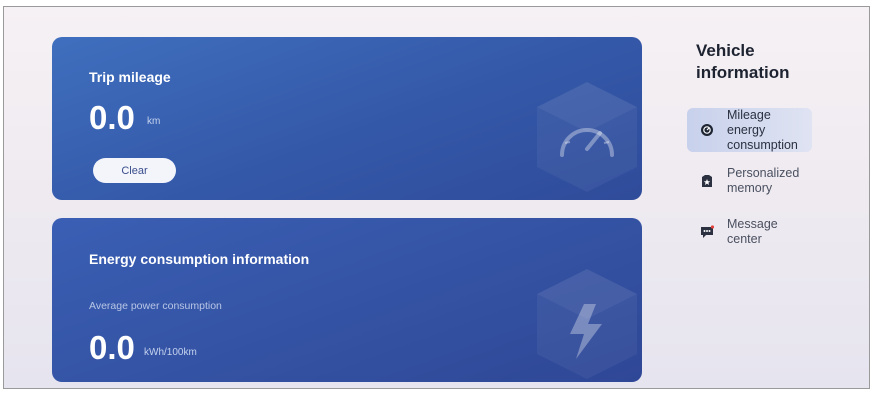 The width and height of the screenshot is (873, 393). I want to click on energy-consumption-unit: kWh/100km, so click(170, 352).